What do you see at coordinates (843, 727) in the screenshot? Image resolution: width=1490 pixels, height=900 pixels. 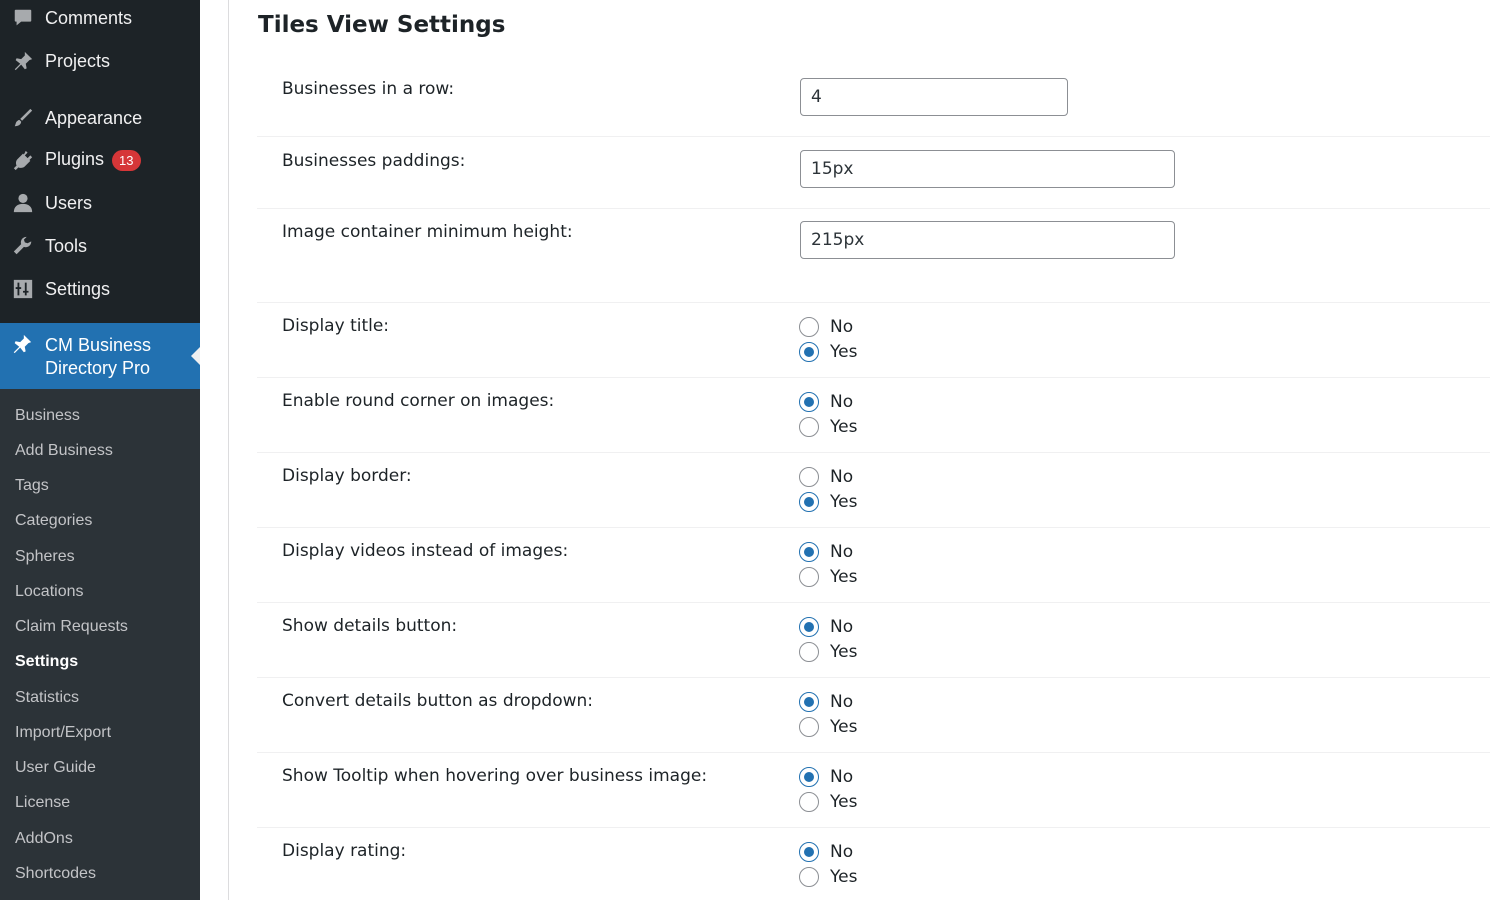 I see `details-dropdown-yes-label: Yes` at bounding box center [843, 727].